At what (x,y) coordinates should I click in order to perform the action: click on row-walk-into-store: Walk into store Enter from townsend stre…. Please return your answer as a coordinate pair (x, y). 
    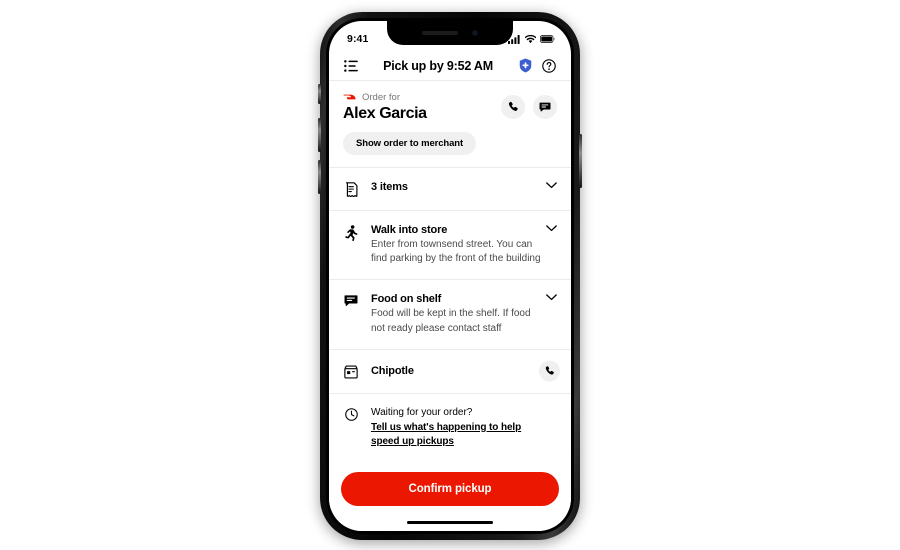
    Looking at the image, I should click on (450, 246).